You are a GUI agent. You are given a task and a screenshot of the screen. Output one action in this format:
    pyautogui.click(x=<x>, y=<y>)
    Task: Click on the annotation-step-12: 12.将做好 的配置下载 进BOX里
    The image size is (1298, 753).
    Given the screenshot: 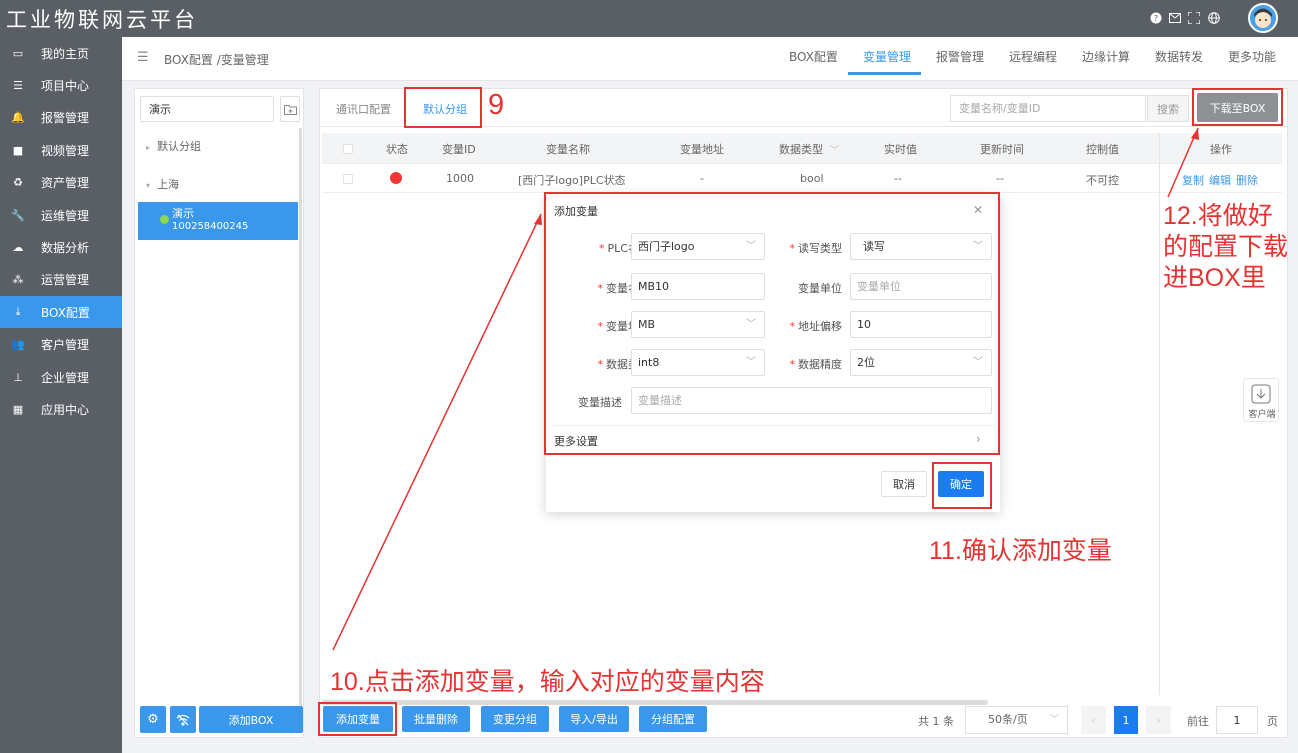 What is the action you would take?
    pyautogui.click(x=1226, y=247)
    